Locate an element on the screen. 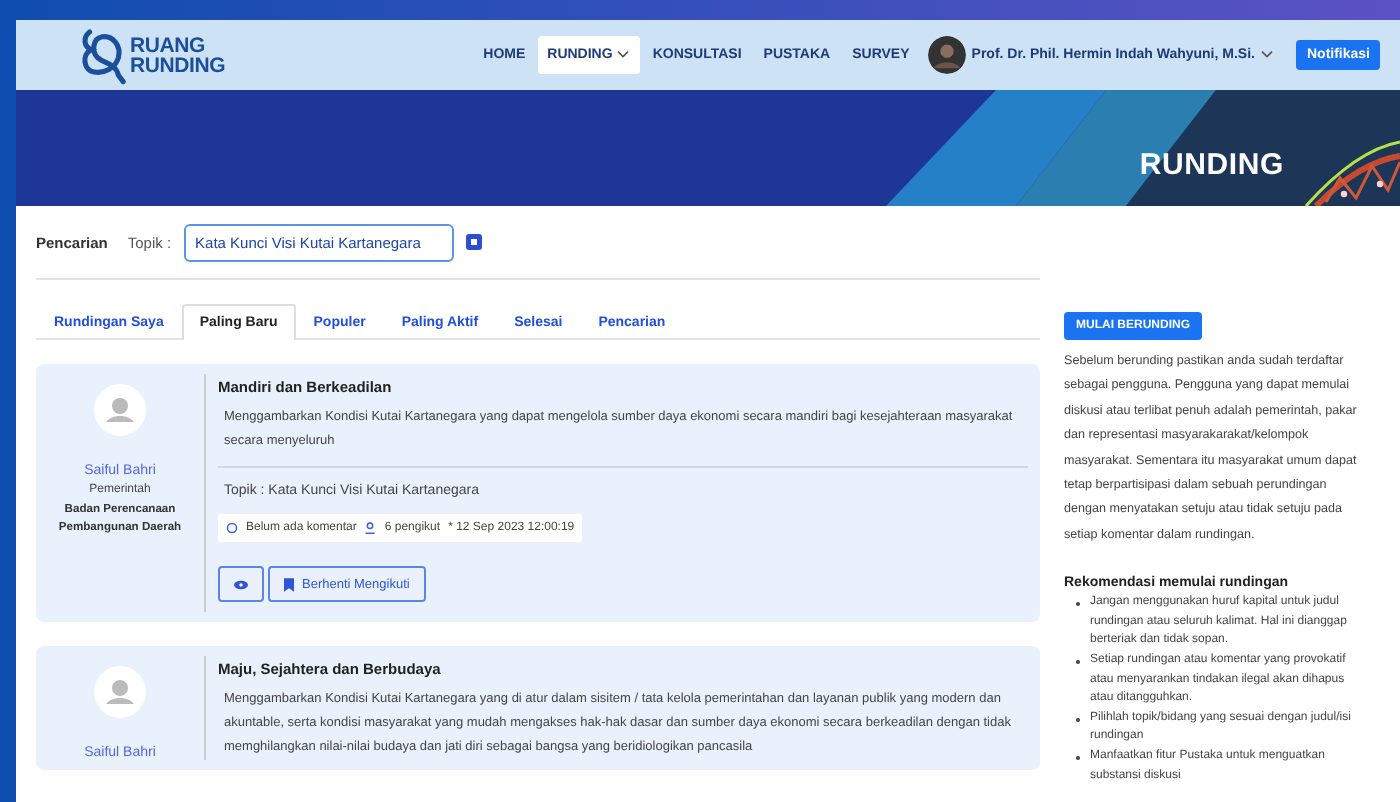 The width and height of the screenshot is (1400, 802). remove-icon is located at coordinates (473, 242).